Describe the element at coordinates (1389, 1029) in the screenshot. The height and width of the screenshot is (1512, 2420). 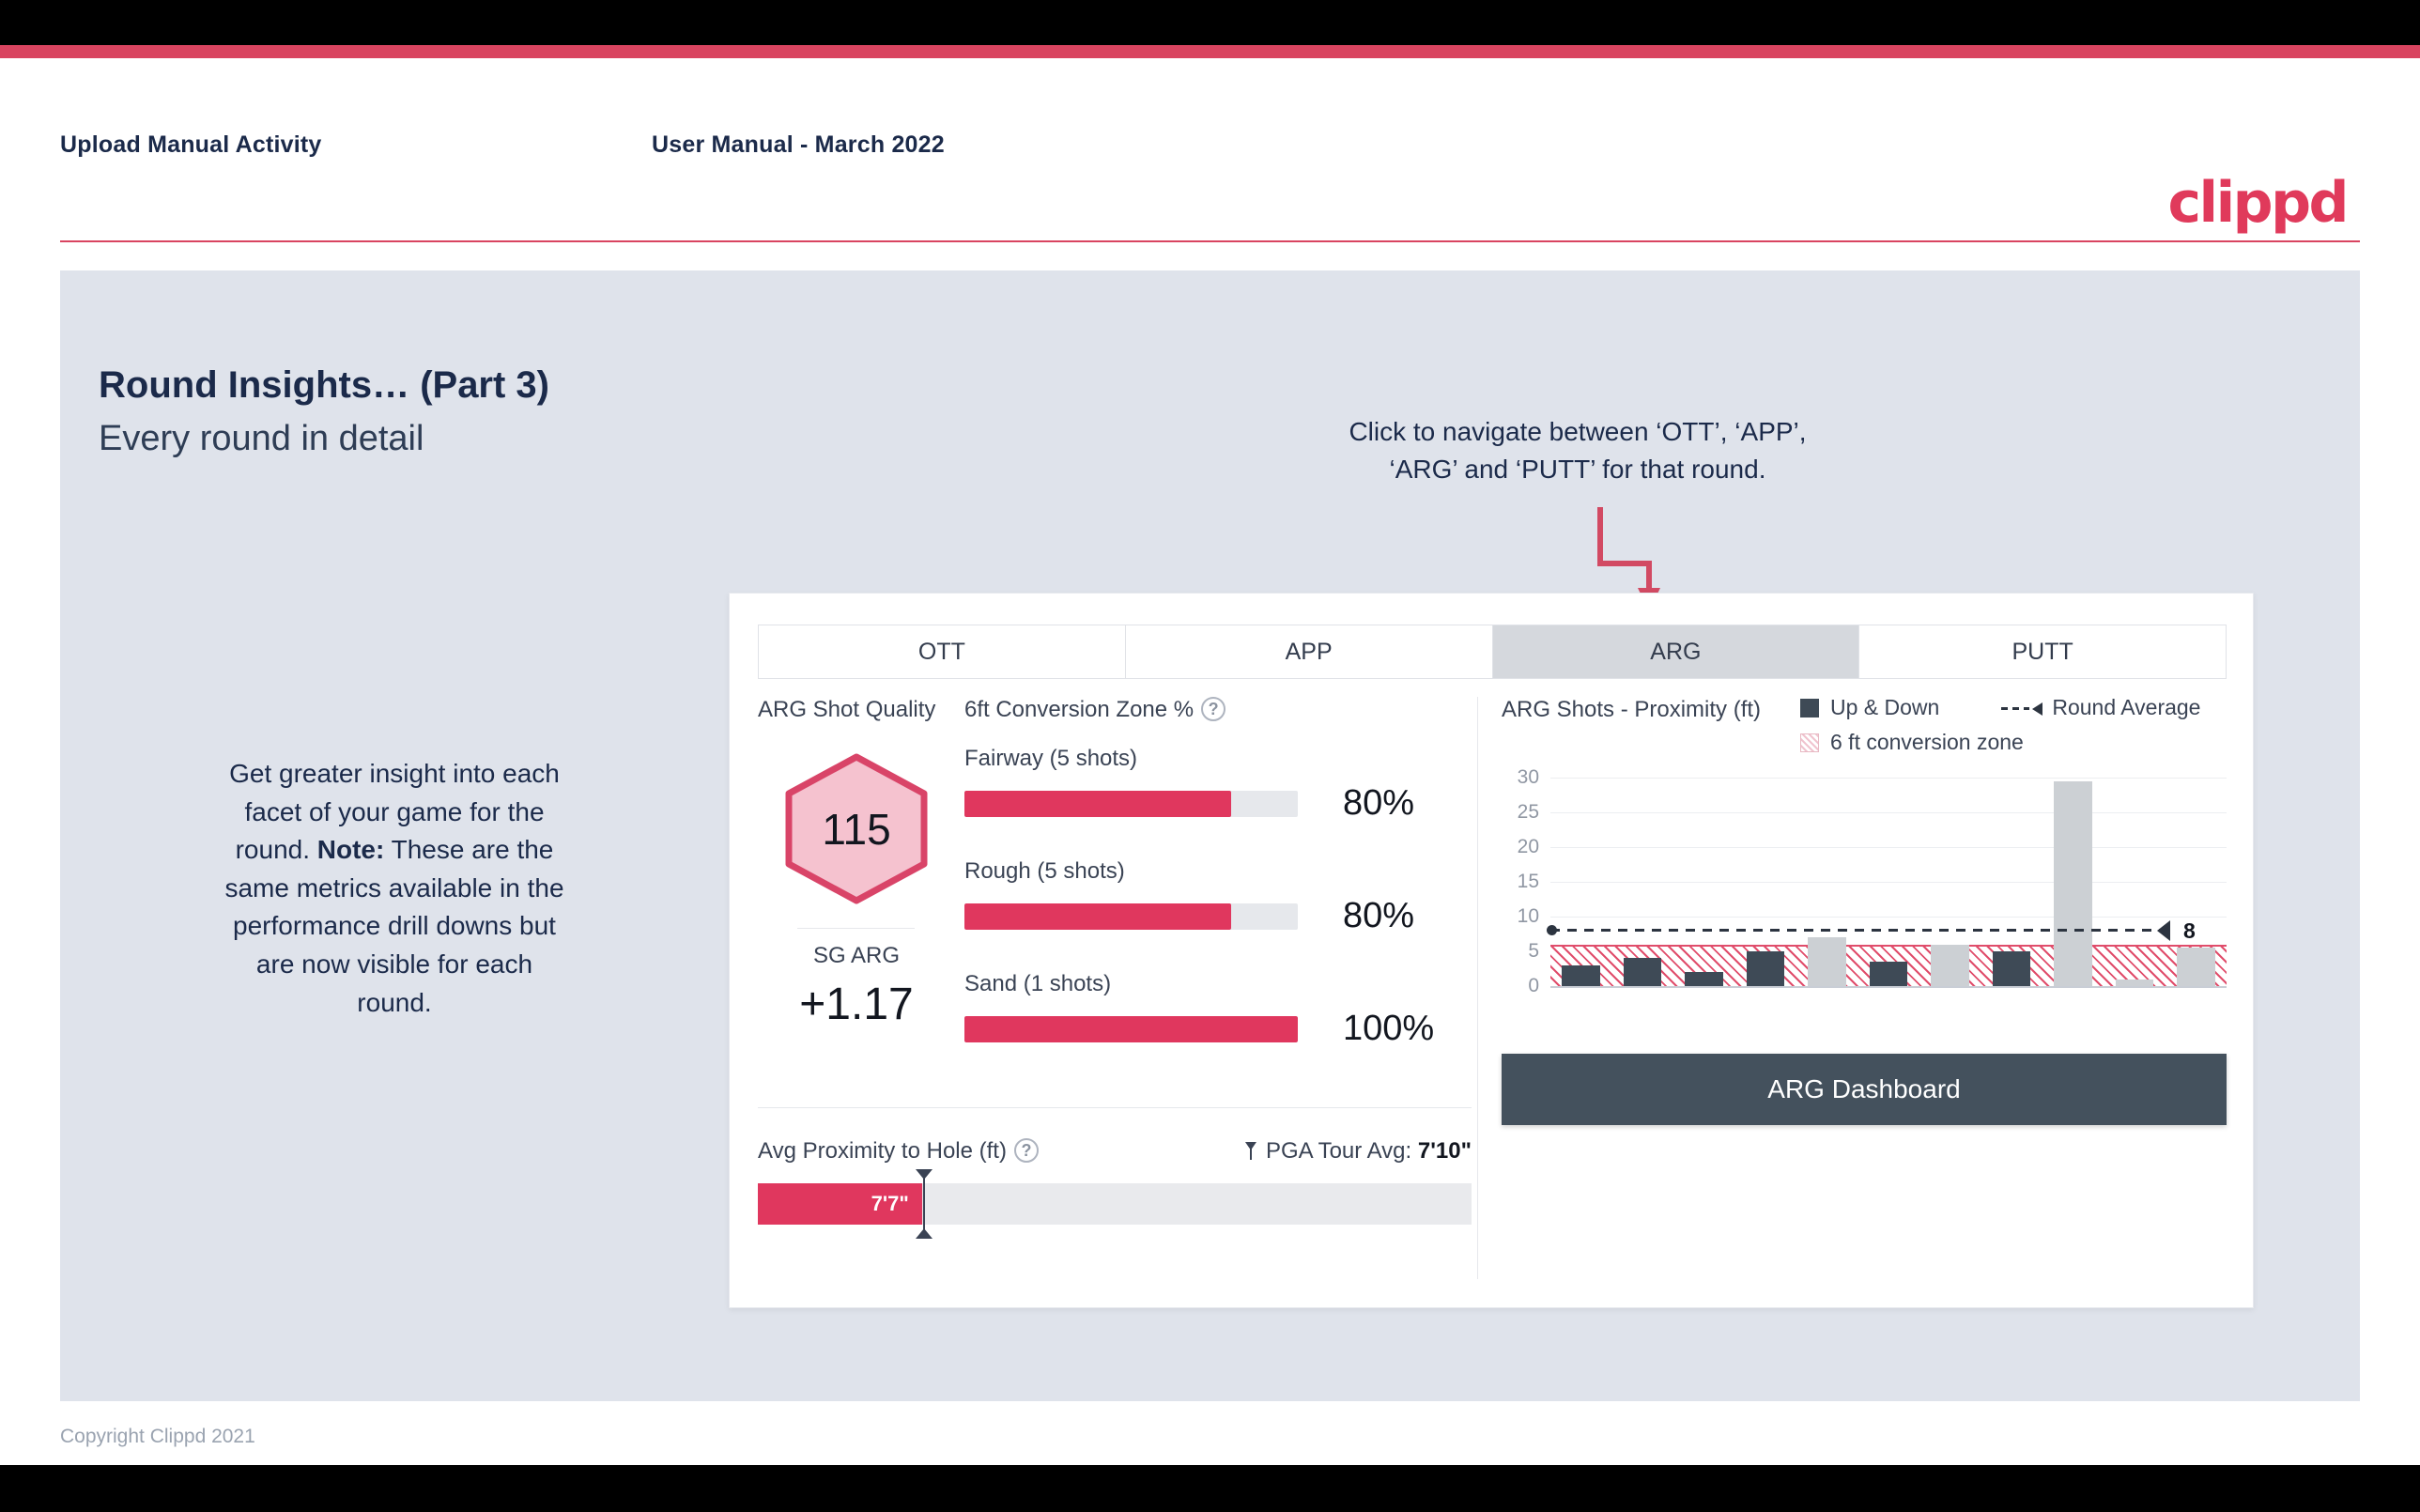
I see `conversion-row-value: 100%` at that location.